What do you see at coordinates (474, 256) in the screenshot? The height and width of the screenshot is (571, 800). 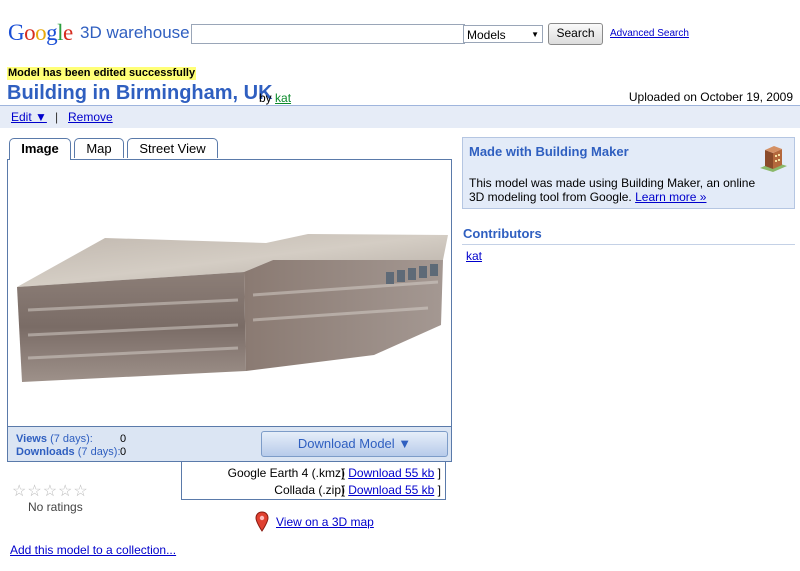 I see `contributor-link: kat` at bounding box center [474, 256].